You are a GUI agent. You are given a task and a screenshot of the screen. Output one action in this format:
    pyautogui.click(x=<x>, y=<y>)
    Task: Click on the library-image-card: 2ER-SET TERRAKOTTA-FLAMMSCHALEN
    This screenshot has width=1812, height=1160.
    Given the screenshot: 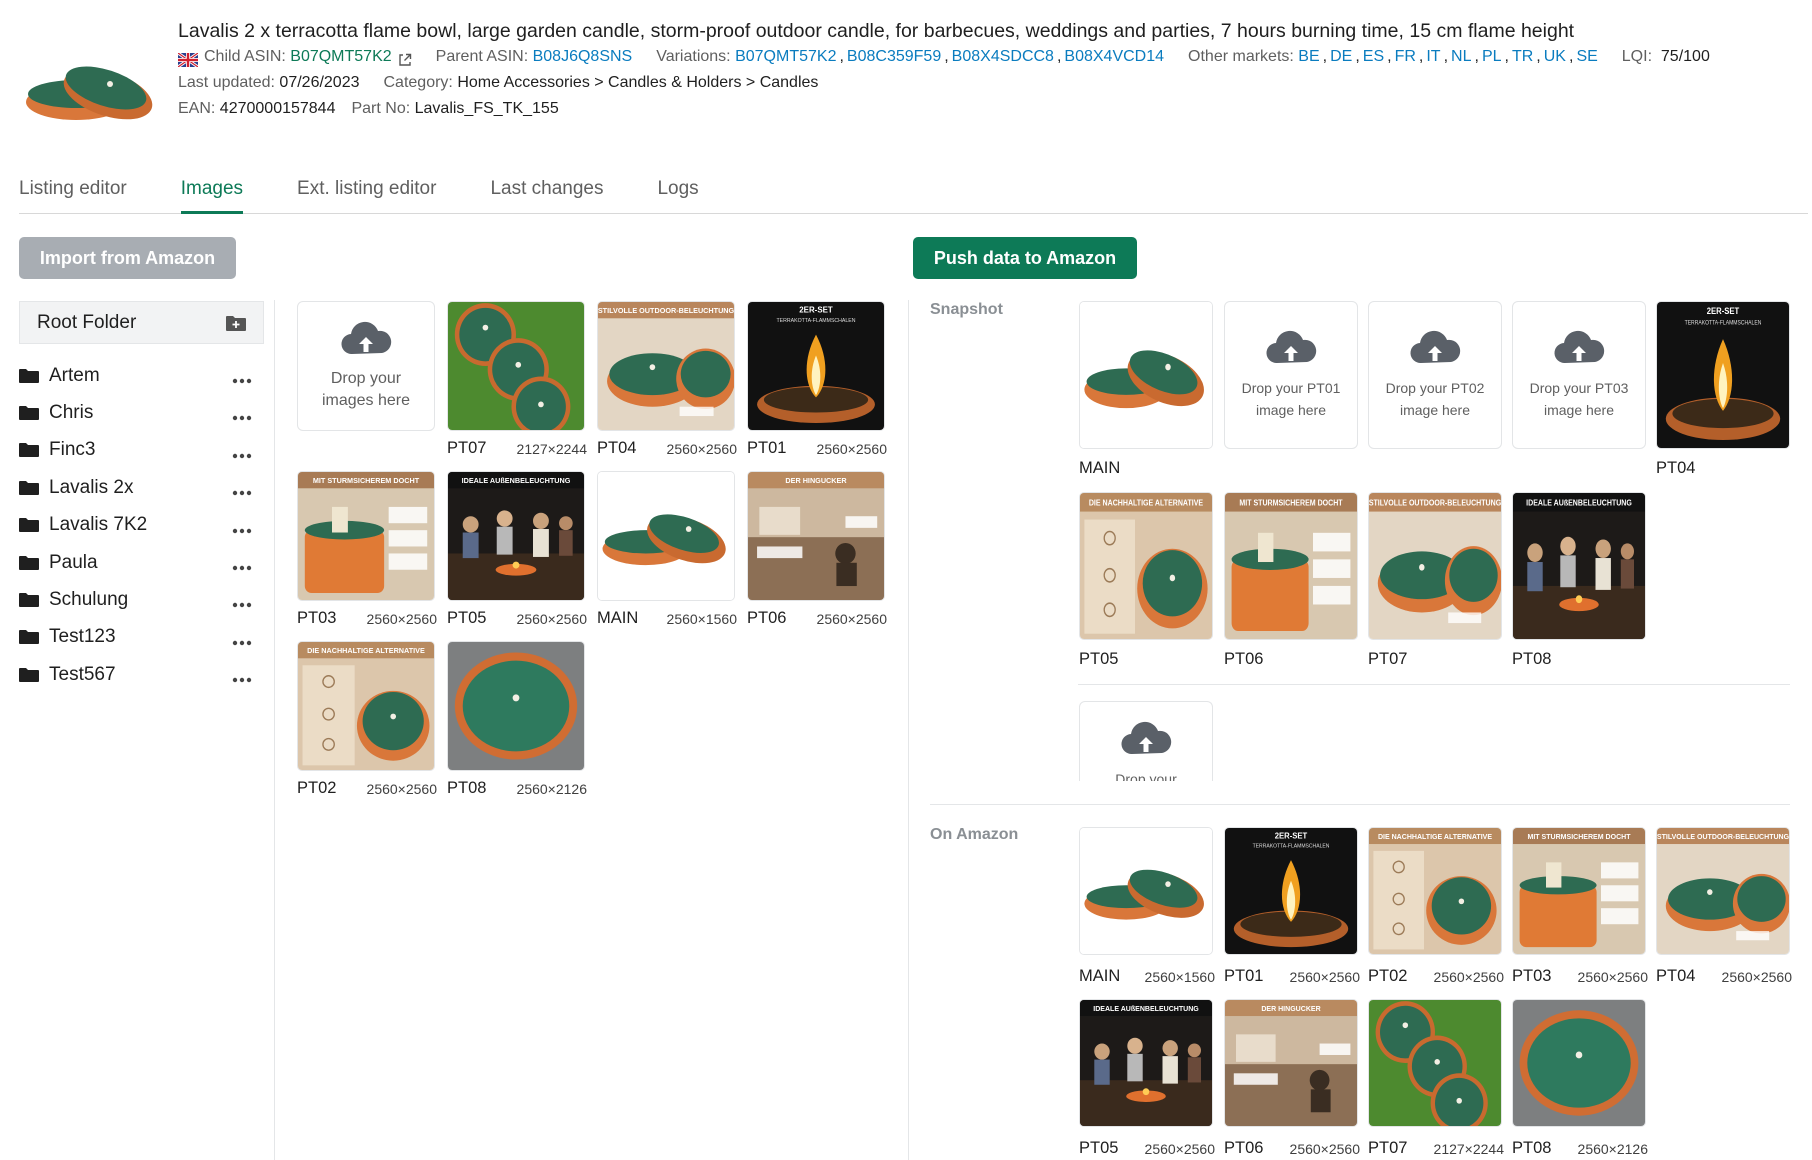 What is the action you would take?
    pyautogui.click(x=816, y=366)
    